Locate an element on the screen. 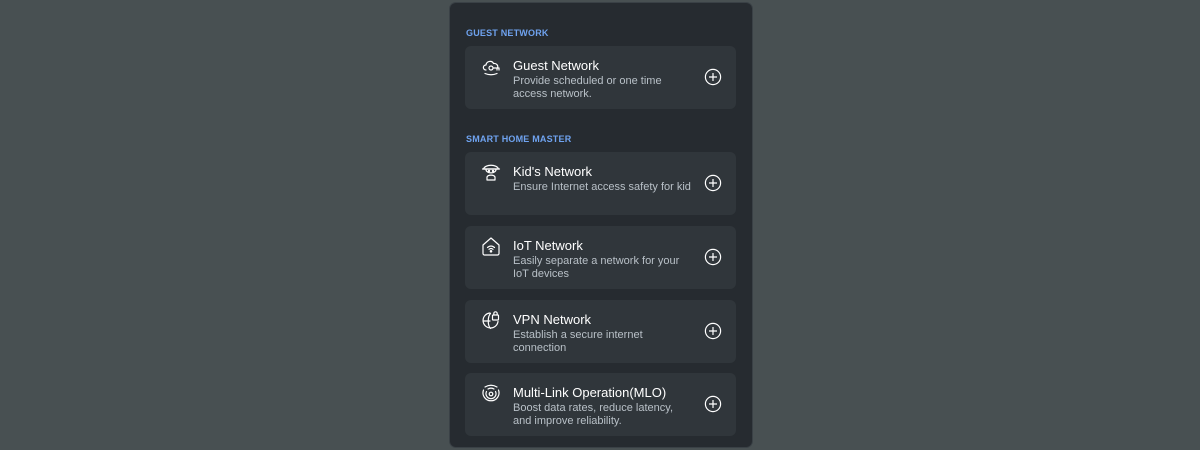 The width and height of the screenshot is (1200, 450). card-title: IoT Network is located at coordinates (548, 245).